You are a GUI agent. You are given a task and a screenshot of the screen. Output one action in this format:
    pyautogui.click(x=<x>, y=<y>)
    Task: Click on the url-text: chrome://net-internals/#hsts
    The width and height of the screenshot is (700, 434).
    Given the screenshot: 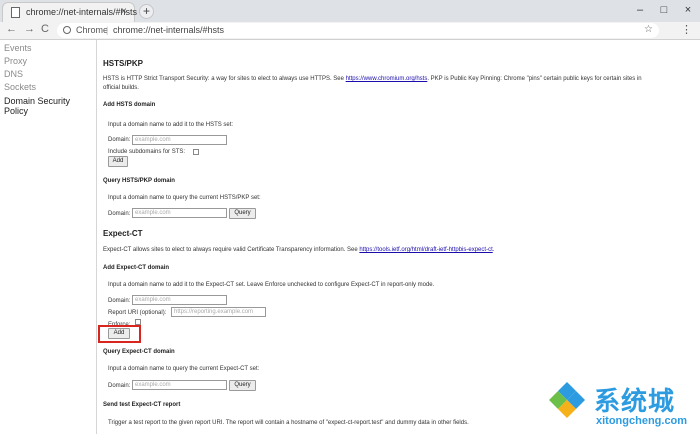 What is the action you would take?
    pyautogui.click(x=168, y=30)
    